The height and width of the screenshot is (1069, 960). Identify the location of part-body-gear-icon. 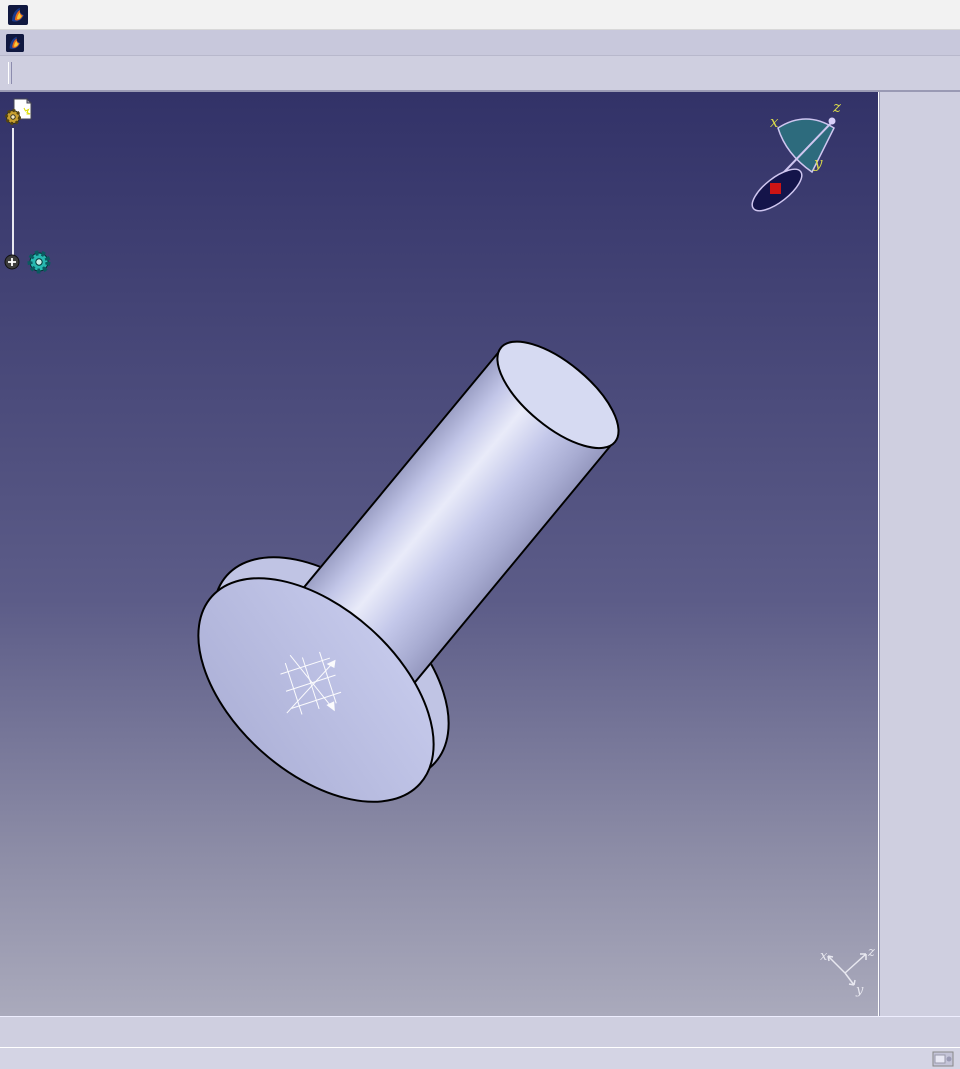
(39, 262).